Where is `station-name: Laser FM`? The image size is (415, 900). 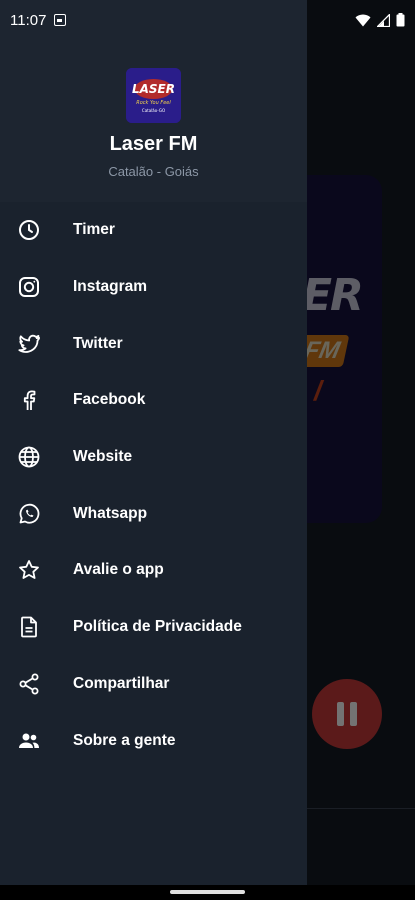 station-name: Laser FM is located at coordinates (153, 144).